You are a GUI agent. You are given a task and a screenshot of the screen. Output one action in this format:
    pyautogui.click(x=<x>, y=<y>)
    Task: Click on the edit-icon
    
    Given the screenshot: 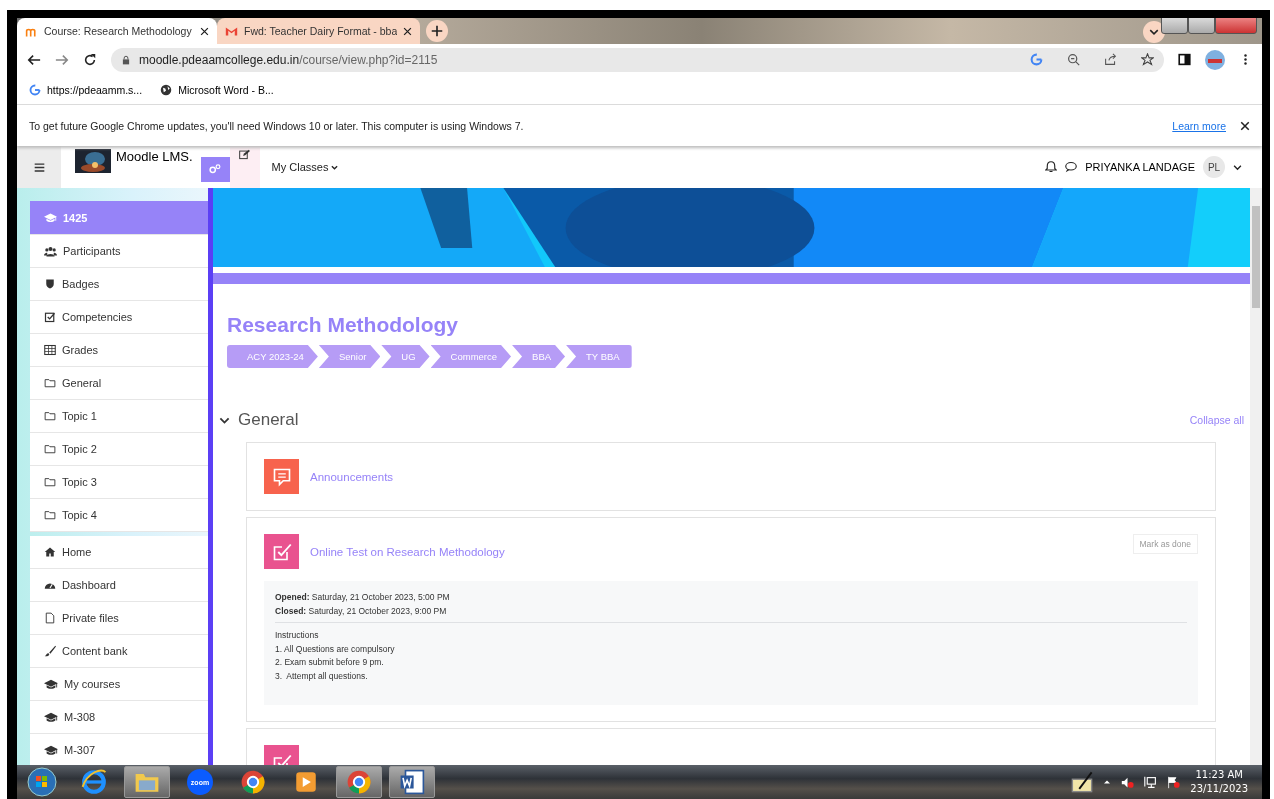 What is the action you would take?
    pyautogui.click(x=245, y=154)
    